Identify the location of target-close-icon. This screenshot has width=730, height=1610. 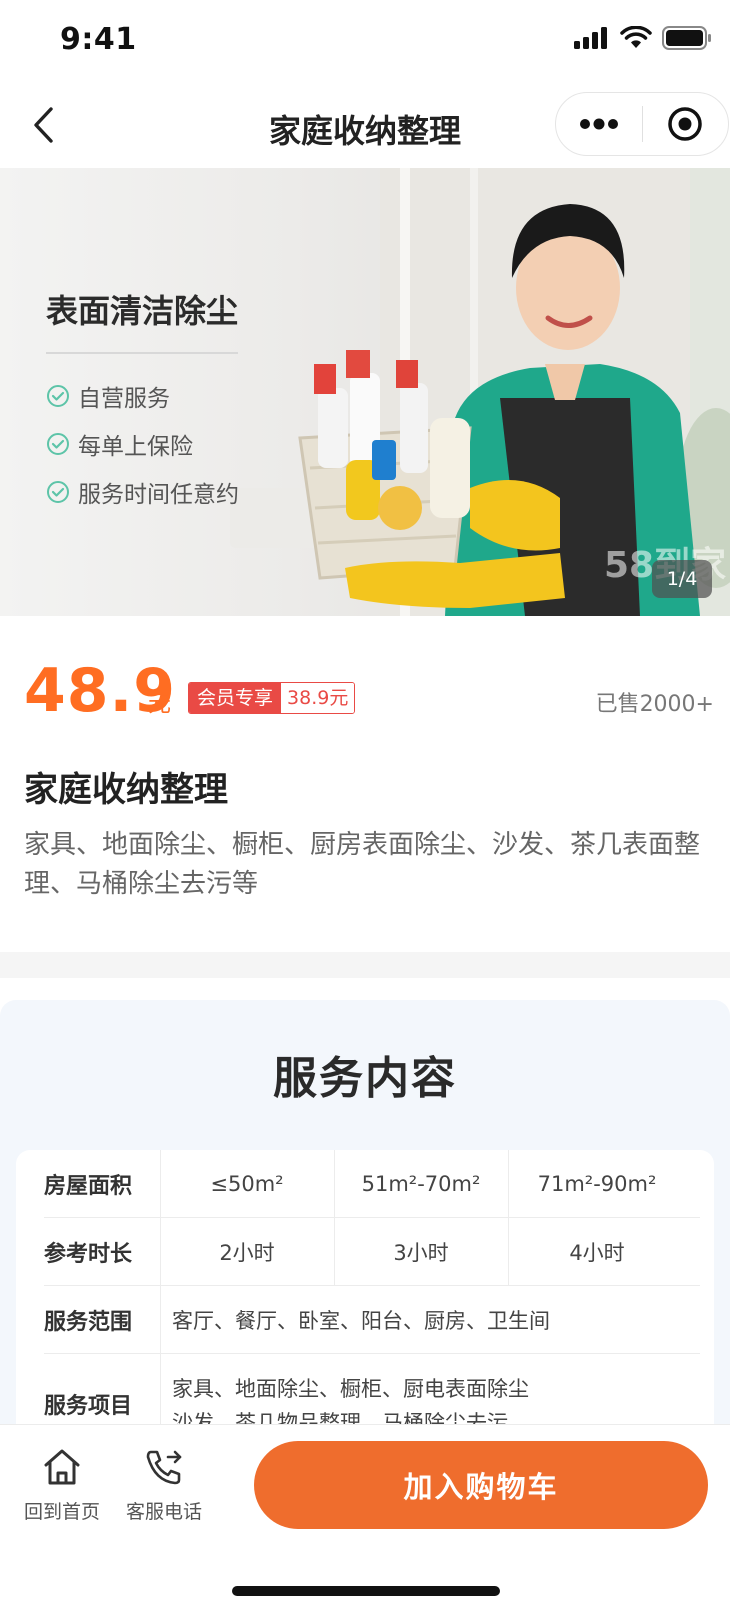
(685, 124).